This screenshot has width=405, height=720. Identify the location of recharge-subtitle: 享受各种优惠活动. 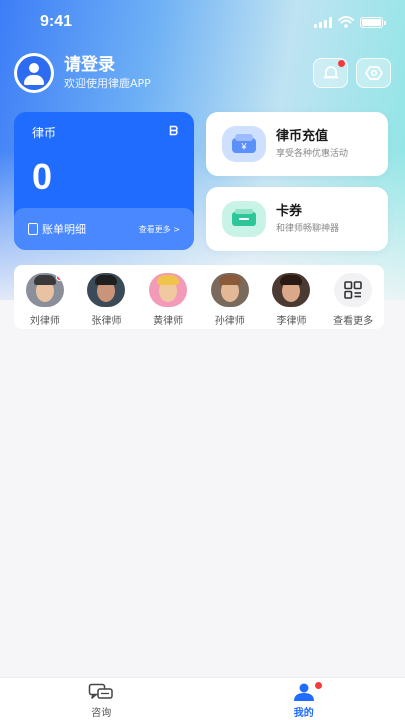
(312, 154).